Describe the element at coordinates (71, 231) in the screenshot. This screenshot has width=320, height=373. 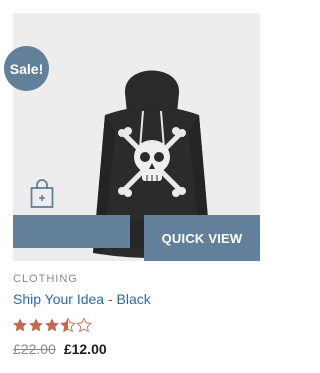
I see `add-to-cart-bar` at that location.